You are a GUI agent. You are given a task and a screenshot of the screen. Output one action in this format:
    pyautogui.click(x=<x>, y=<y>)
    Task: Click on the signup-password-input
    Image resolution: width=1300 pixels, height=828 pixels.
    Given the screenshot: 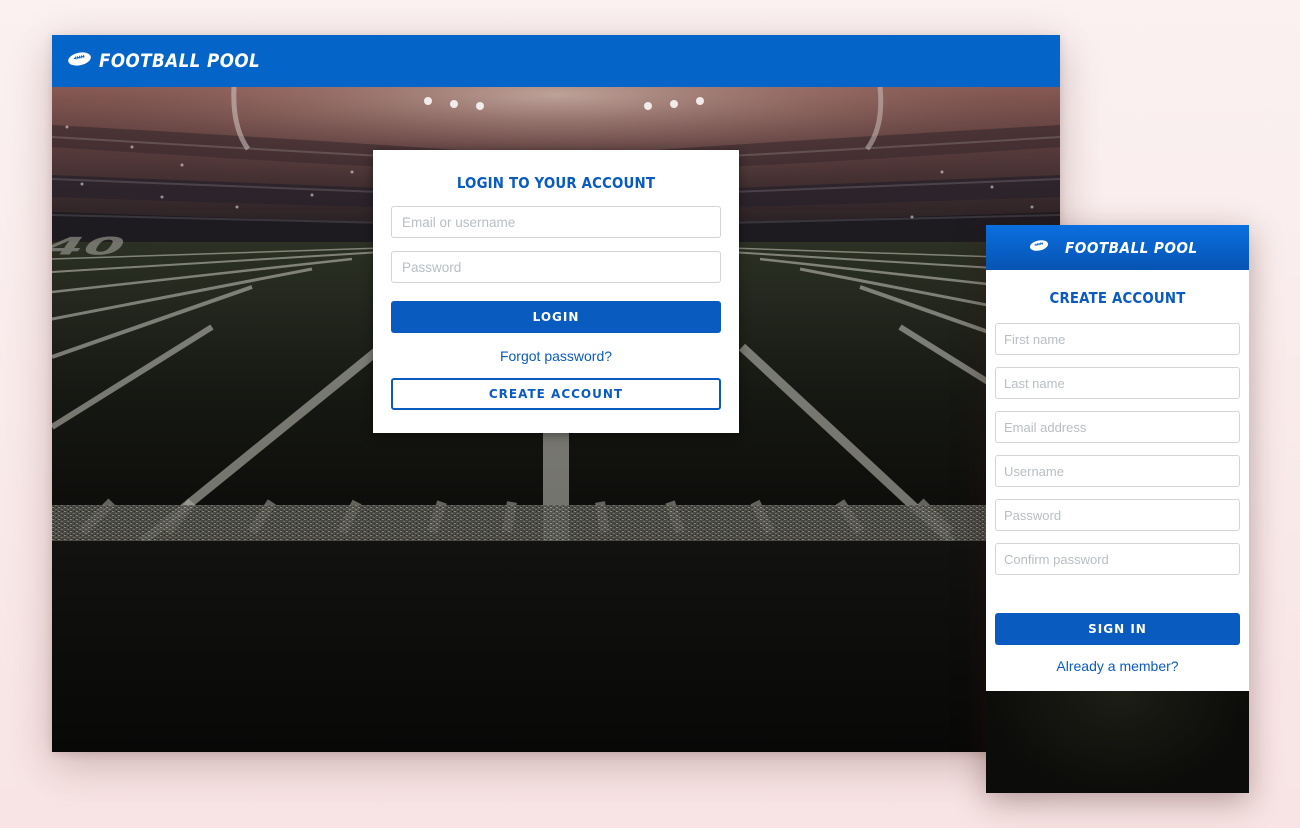 What is the action you would take?
    pyautogui.click(x=1117, y=515)
    